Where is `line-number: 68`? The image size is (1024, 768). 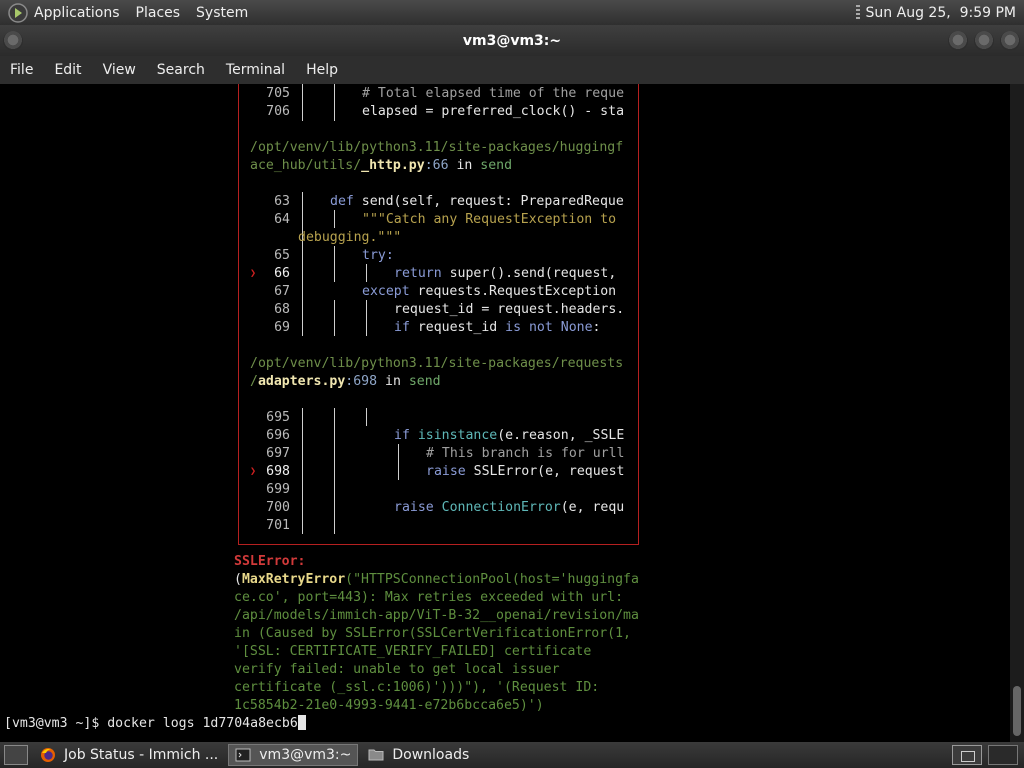 line-number: 68 is located at coordinates (282, 309).